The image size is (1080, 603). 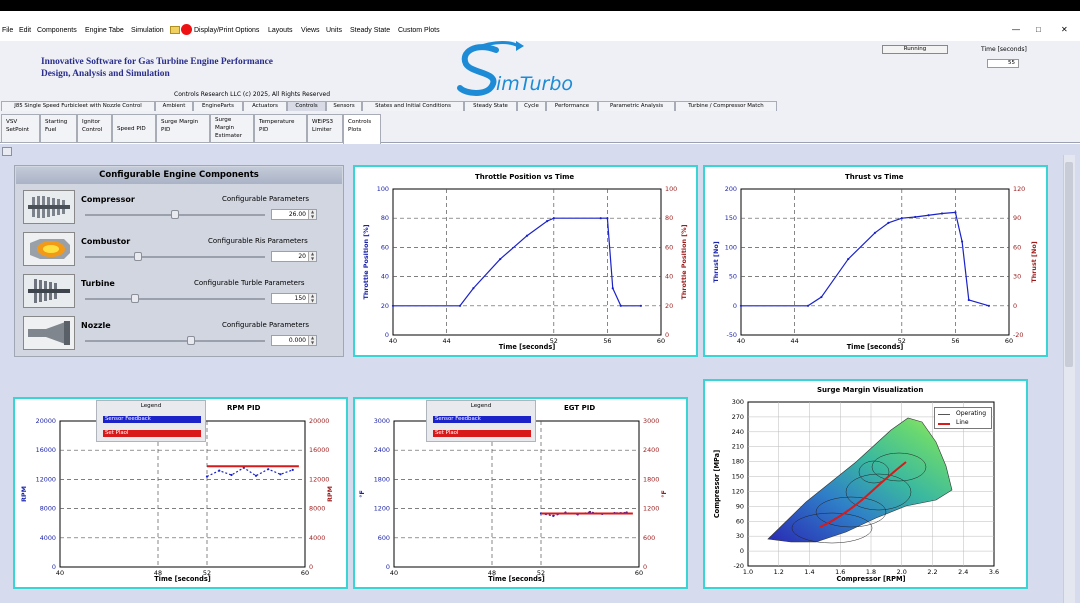 What do you see at coordinates (740, 521) in the screenshot?
I see `surge-ytick-label: 60` at bounding box center [740, 521].